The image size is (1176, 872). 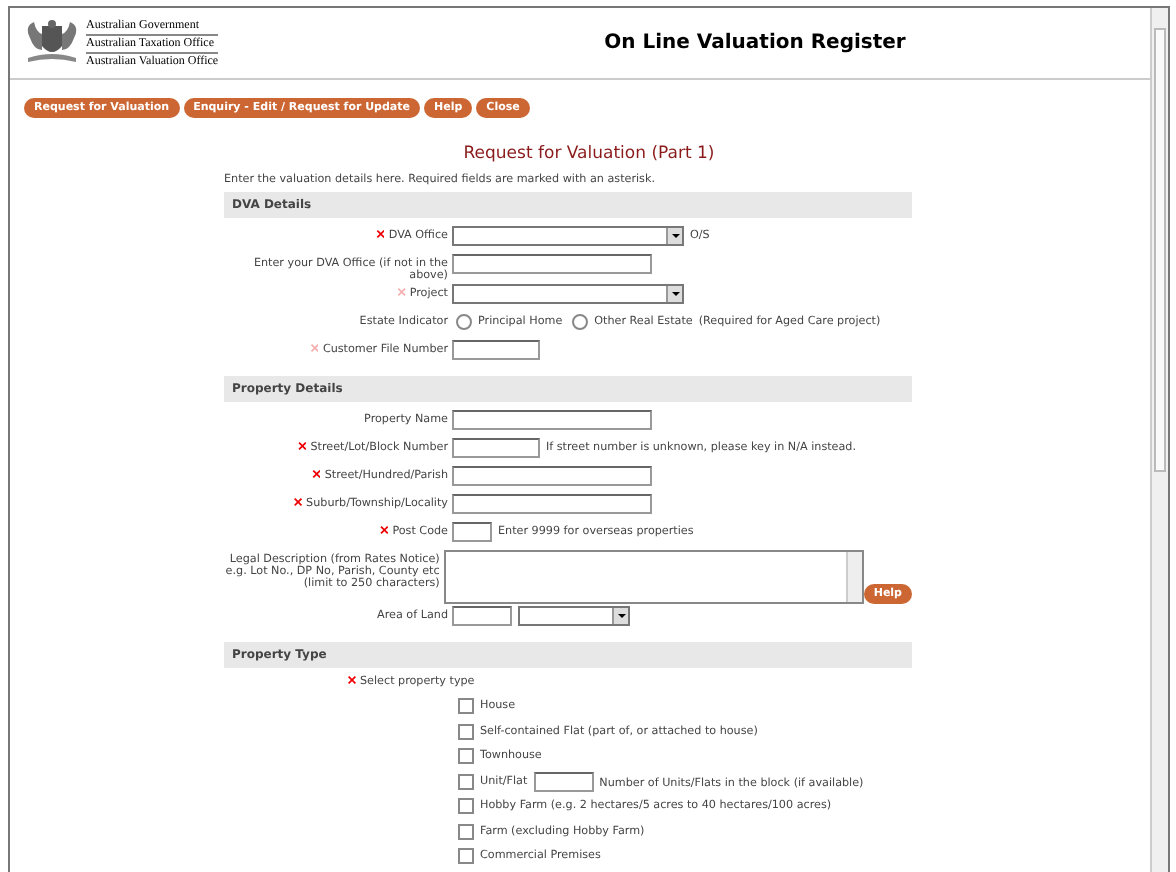 What do you see at coordinates (589, 154) in the screenshot?
I see `page-title: Request for Valuation (Part 1)` at bounding box center [589, 154].